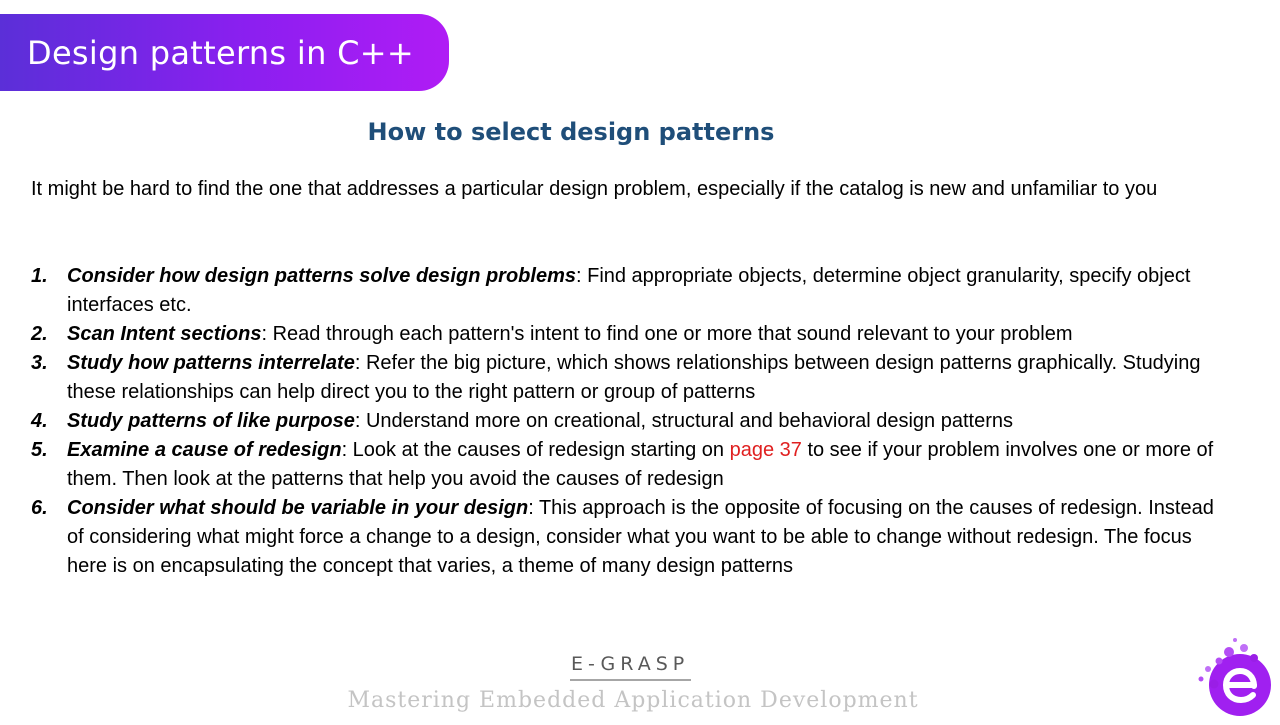 The image size is (1280, 725). Describe the element at coordinates (39, 450) in the screenshot. I see `list-item-number: 5.` at that location.